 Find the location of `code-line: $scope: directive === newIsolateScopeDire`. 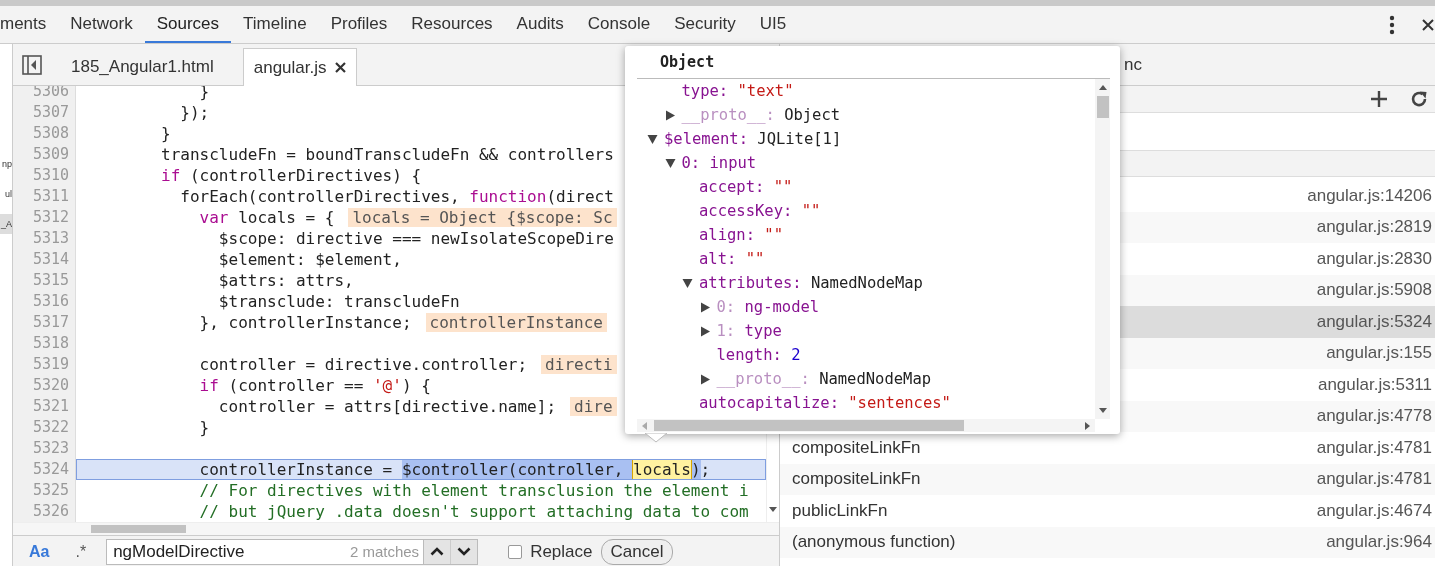

code-line: $scope: directive === newIsolateScopeDire is located at coordinates (415, 238).